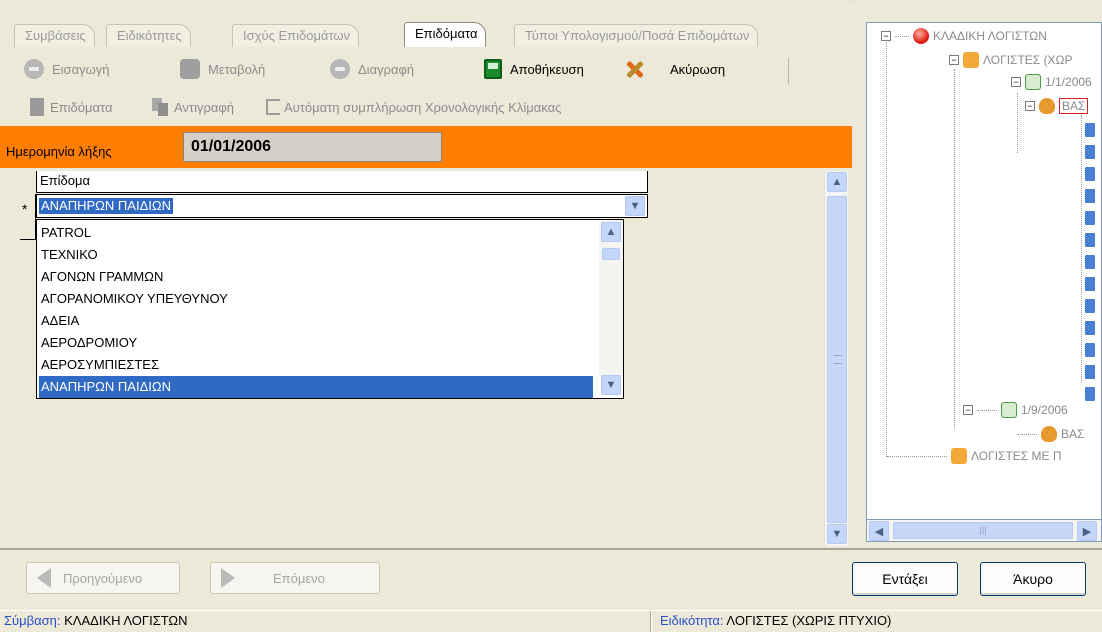 This screenshot has height=632, width=1102. I want to click on cancel-edit-button: Ακύρωση, so click(674, 69).